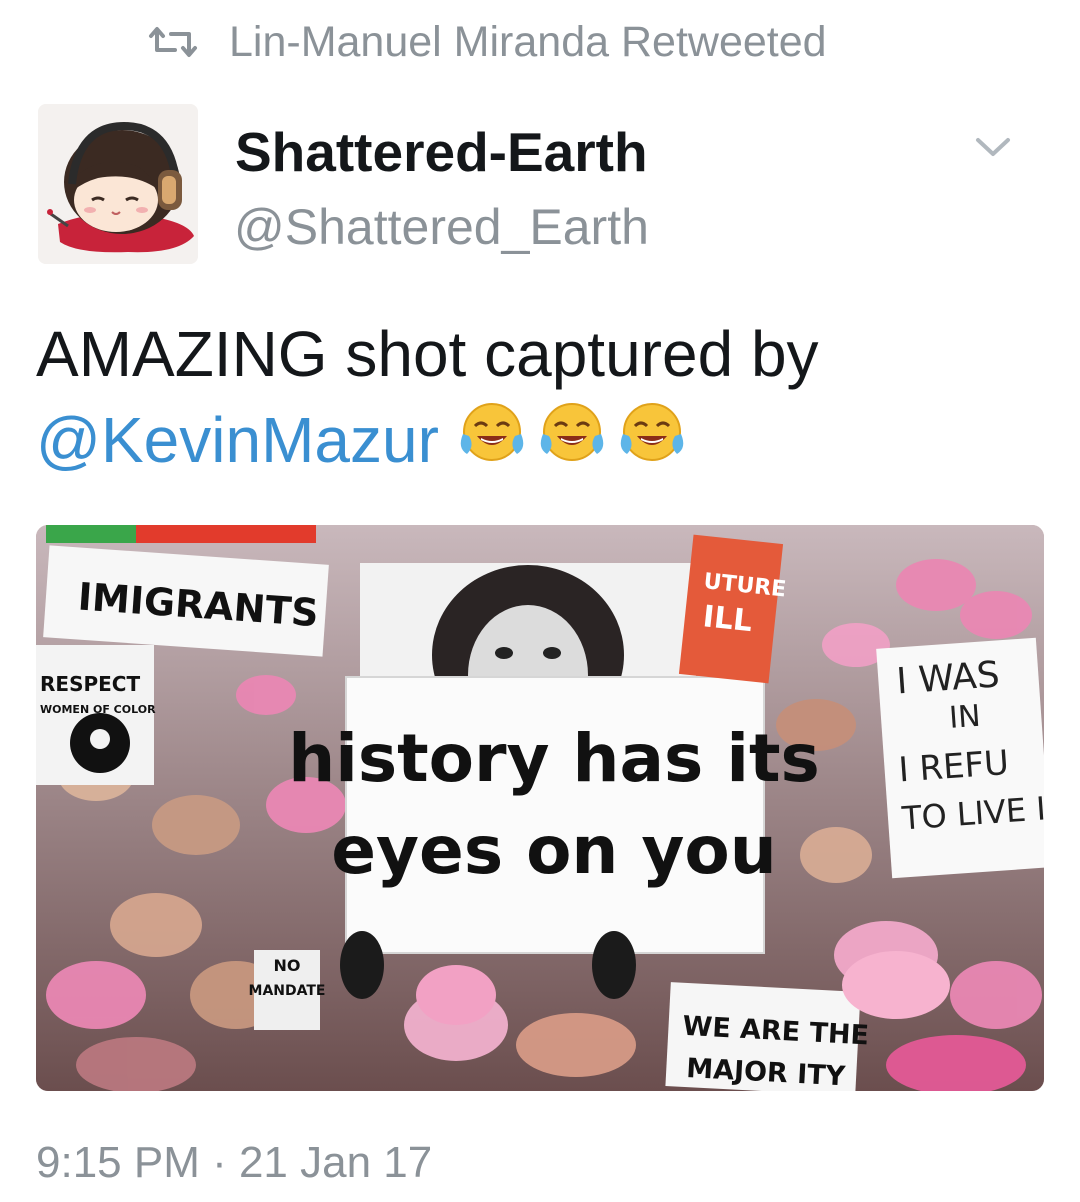 The height and width of the screenshot is (1202, 1080). Describe the element at coordinates (287, 965) in the screenshot. I see `sign-no-mandate-line1: NO` at that location.